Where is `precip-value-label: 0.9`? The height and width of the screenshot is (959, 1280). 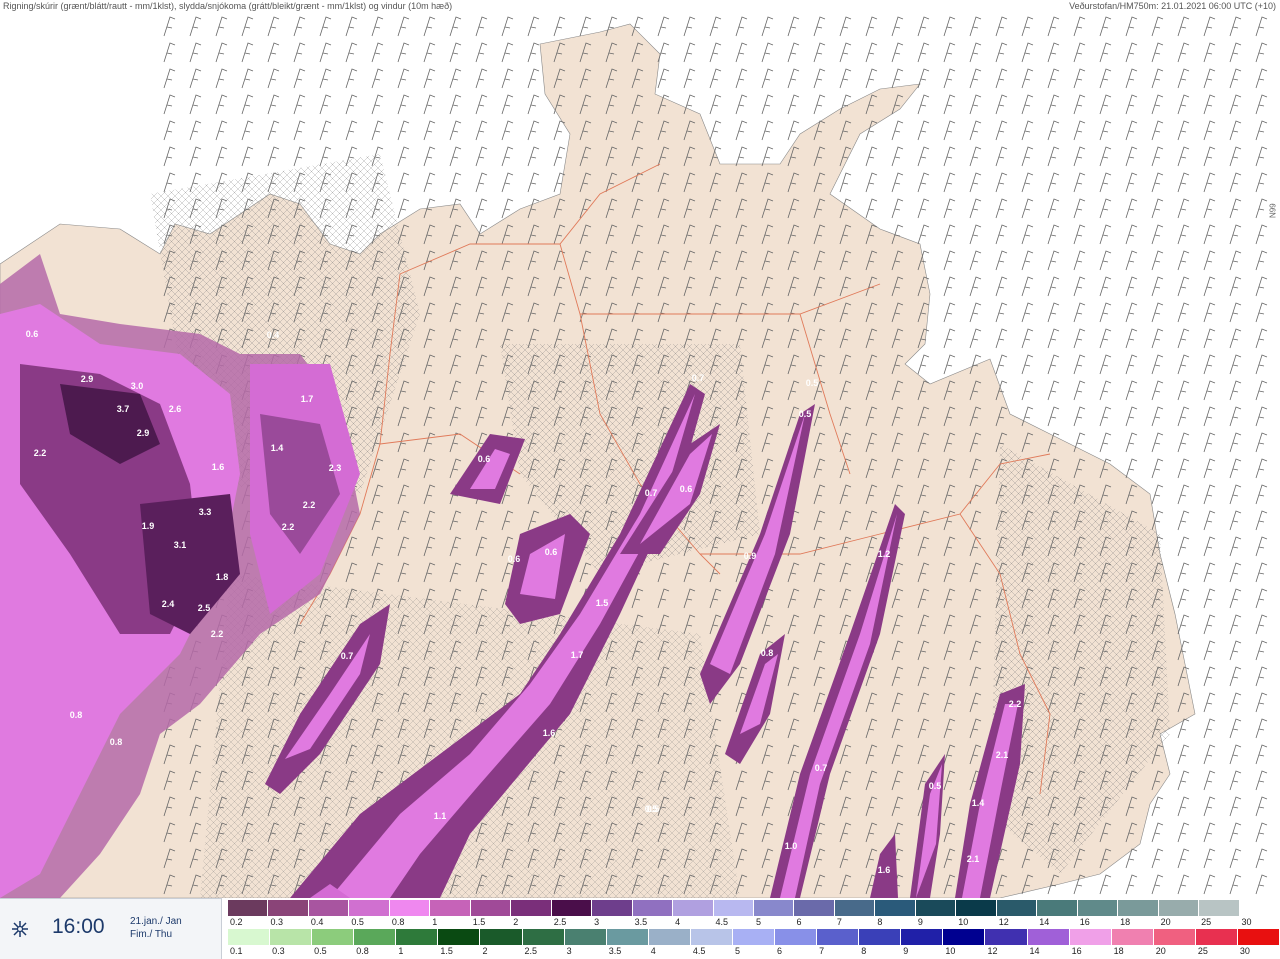
precip-value-label: 0.9 is located at coordinates (750, 556).